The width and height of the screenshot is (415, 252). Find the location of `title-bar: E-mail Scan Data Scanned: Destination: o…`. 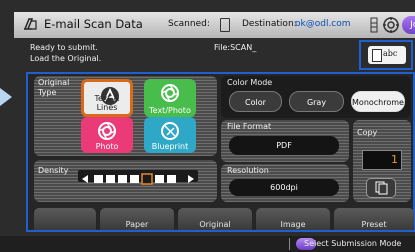

title-bar: E-mail Scan Data Scanned: Destination: o… is located at coordinates (214, 25).